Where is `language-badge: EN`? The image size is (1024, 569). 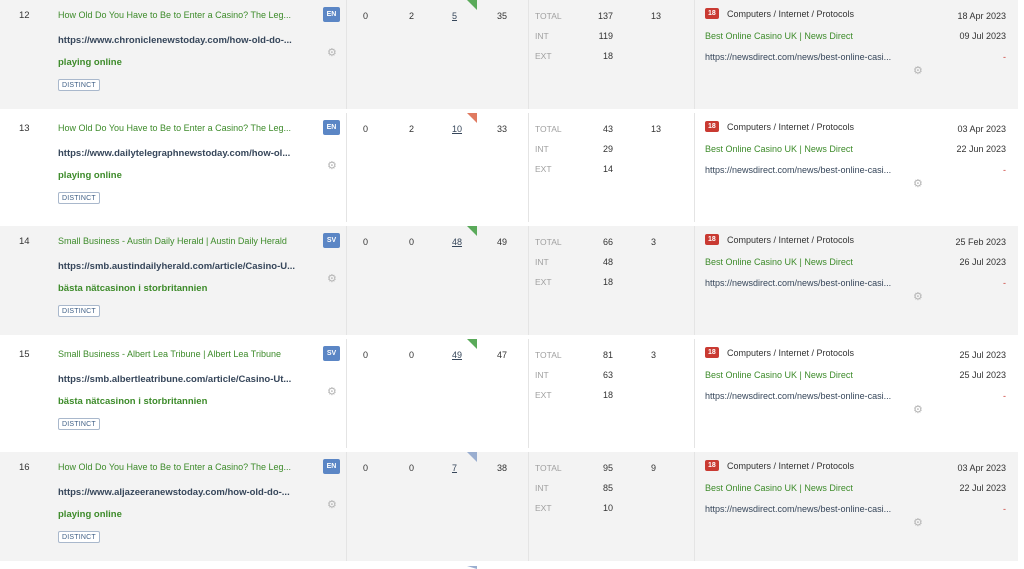
language-badge: EN is located at coordinates (331, 466).